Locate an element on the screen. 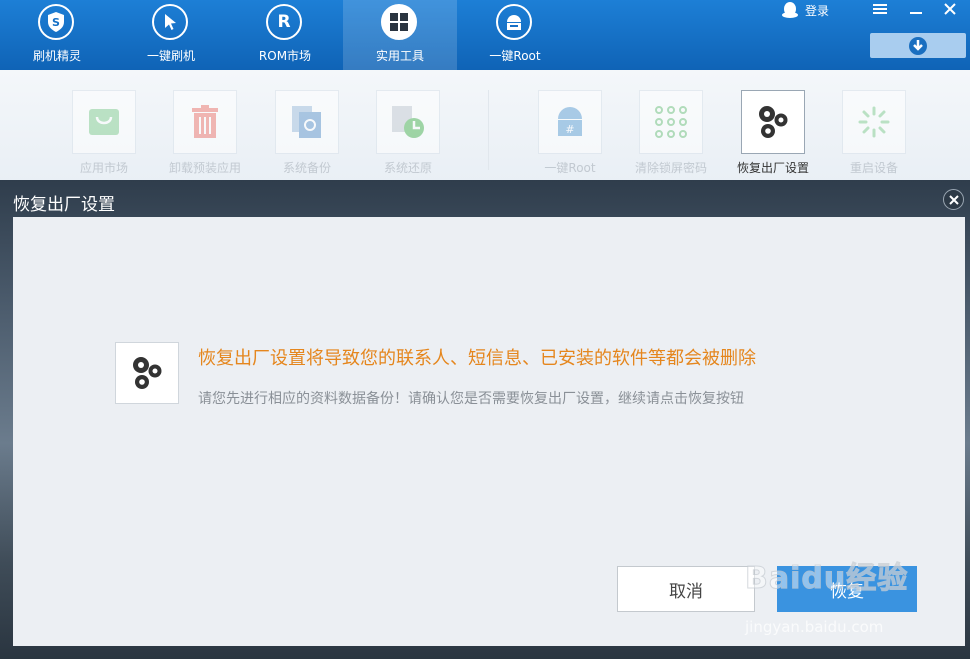 The image size is (970, 659). tab-flash-wizard: S 刷机精灵 is located at coordinates (57, 35).